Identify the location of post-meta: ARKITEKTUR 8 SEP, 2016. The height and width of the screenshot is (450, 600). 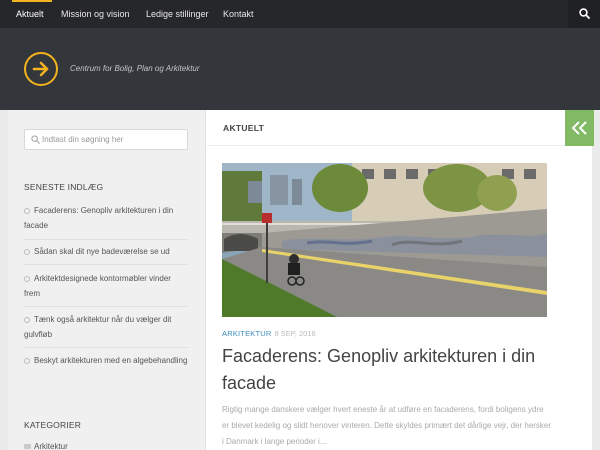
(269, 333).